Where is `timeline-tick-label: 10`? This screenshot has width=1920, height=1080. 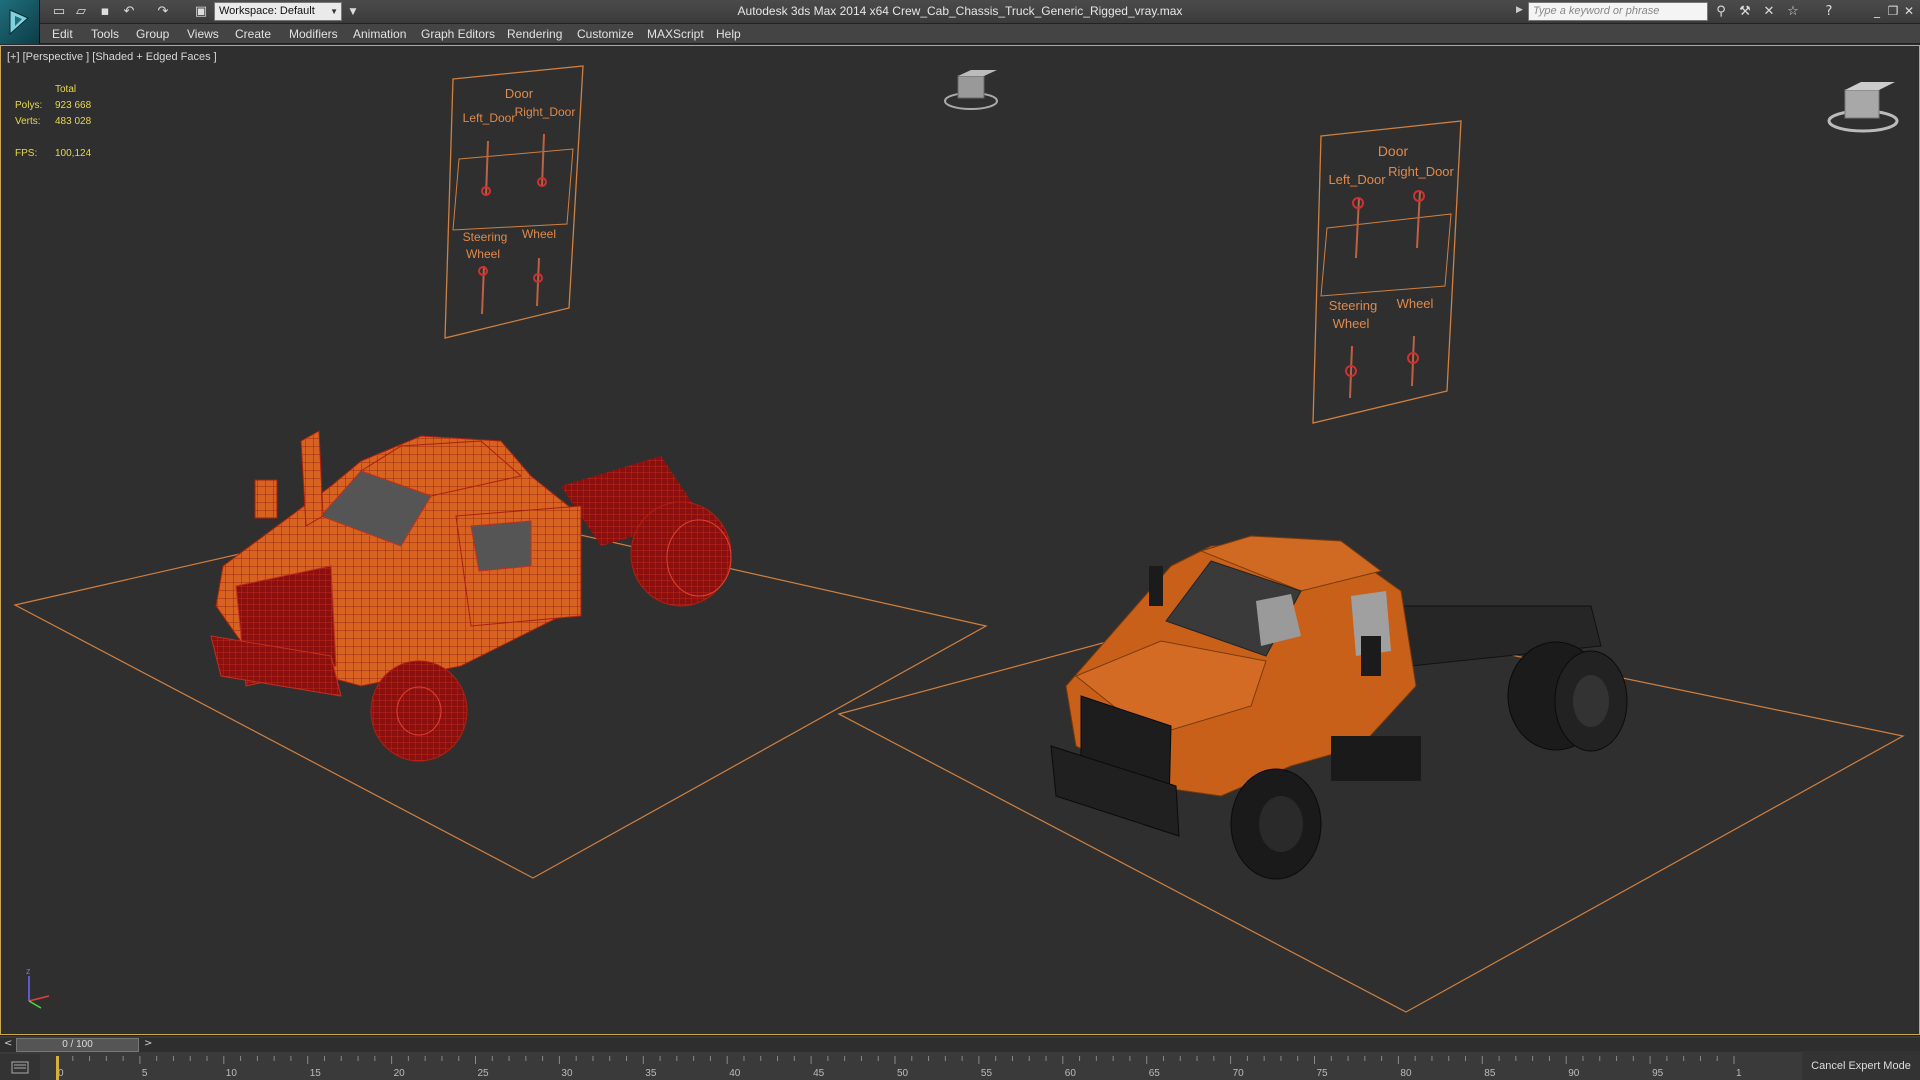
timeline-tick-label: 10 is located at coordinates (232, 1073).